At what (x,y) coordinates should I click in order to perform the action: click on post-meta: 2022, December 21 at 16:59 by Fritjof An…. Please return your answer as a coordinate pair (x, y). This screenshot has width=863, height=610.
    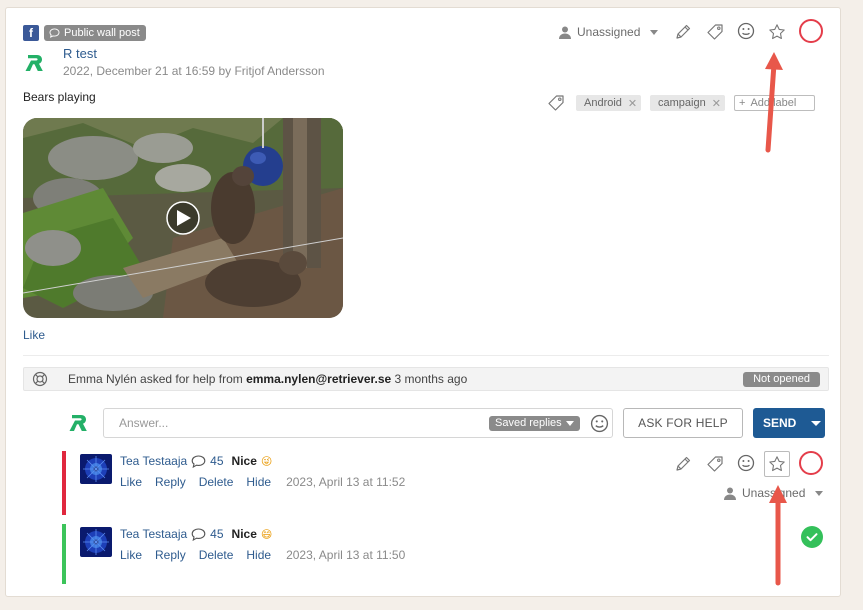
    Looking at the image, I should click on (194, 71).